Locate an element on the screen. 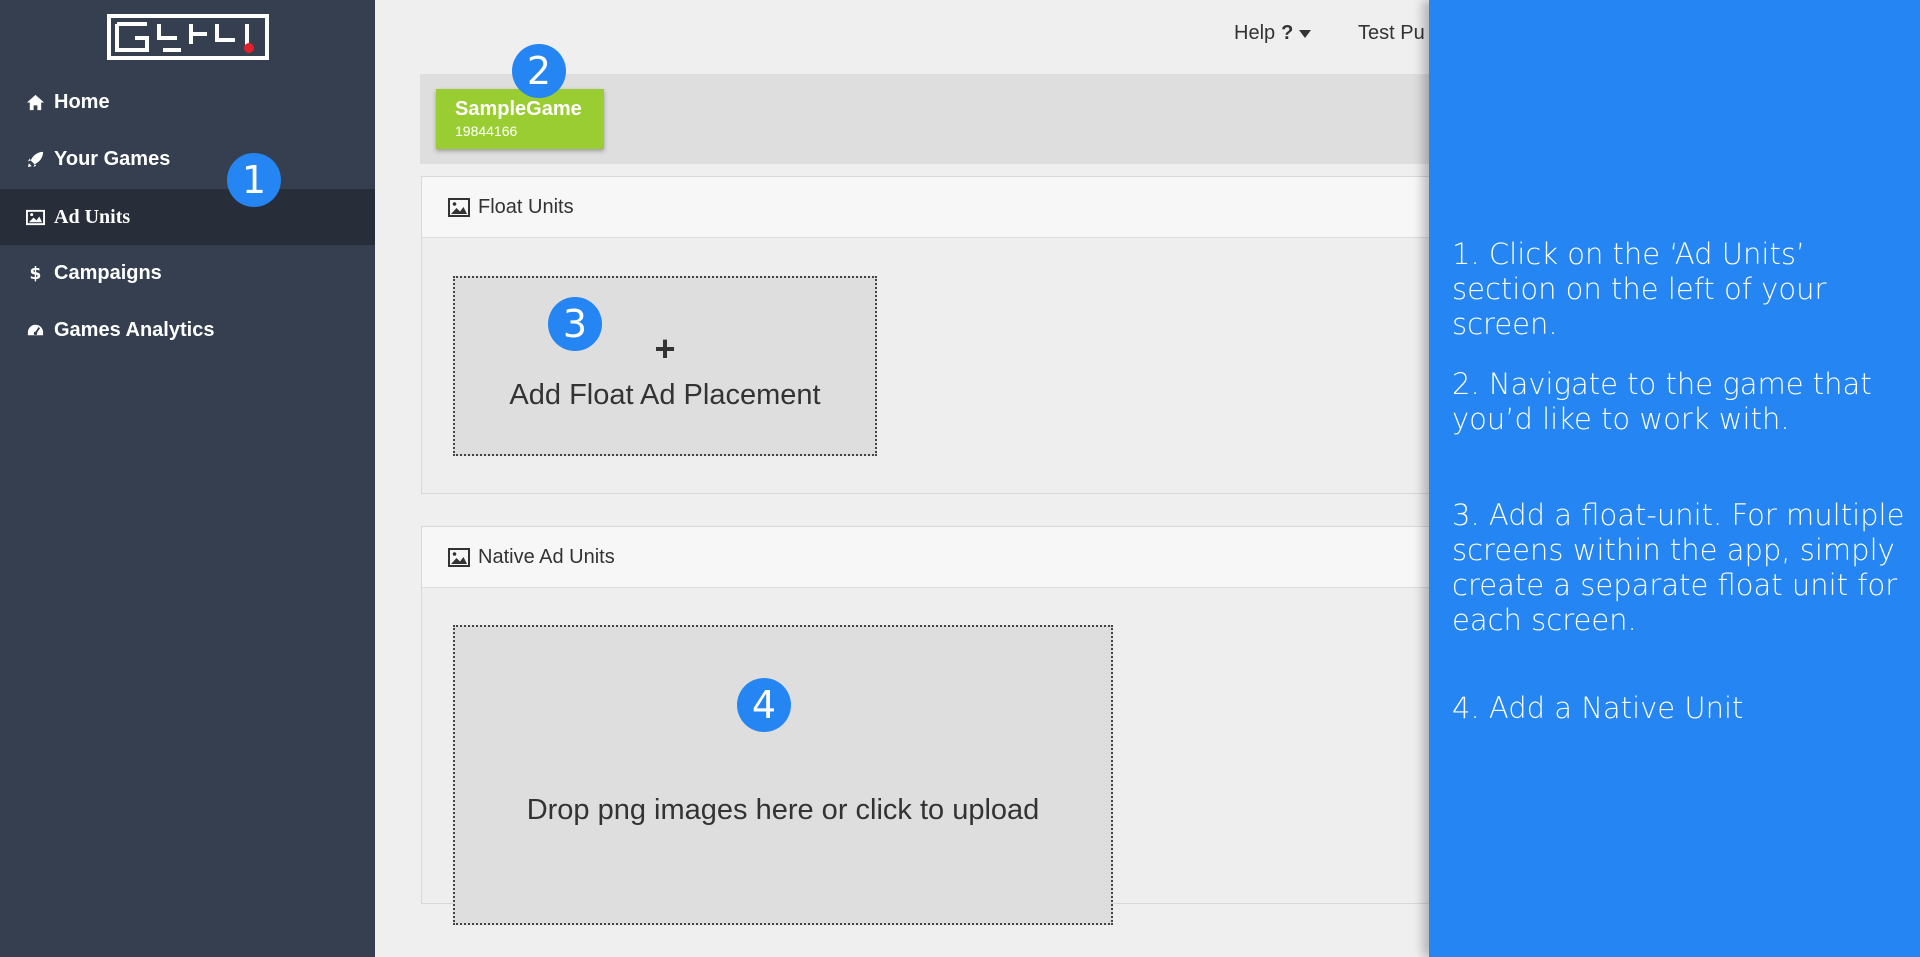 This screenshot has height=957, width=1920. instruction-step-4: 4. Add a Native Unit is located at coordinates (1598, 708).